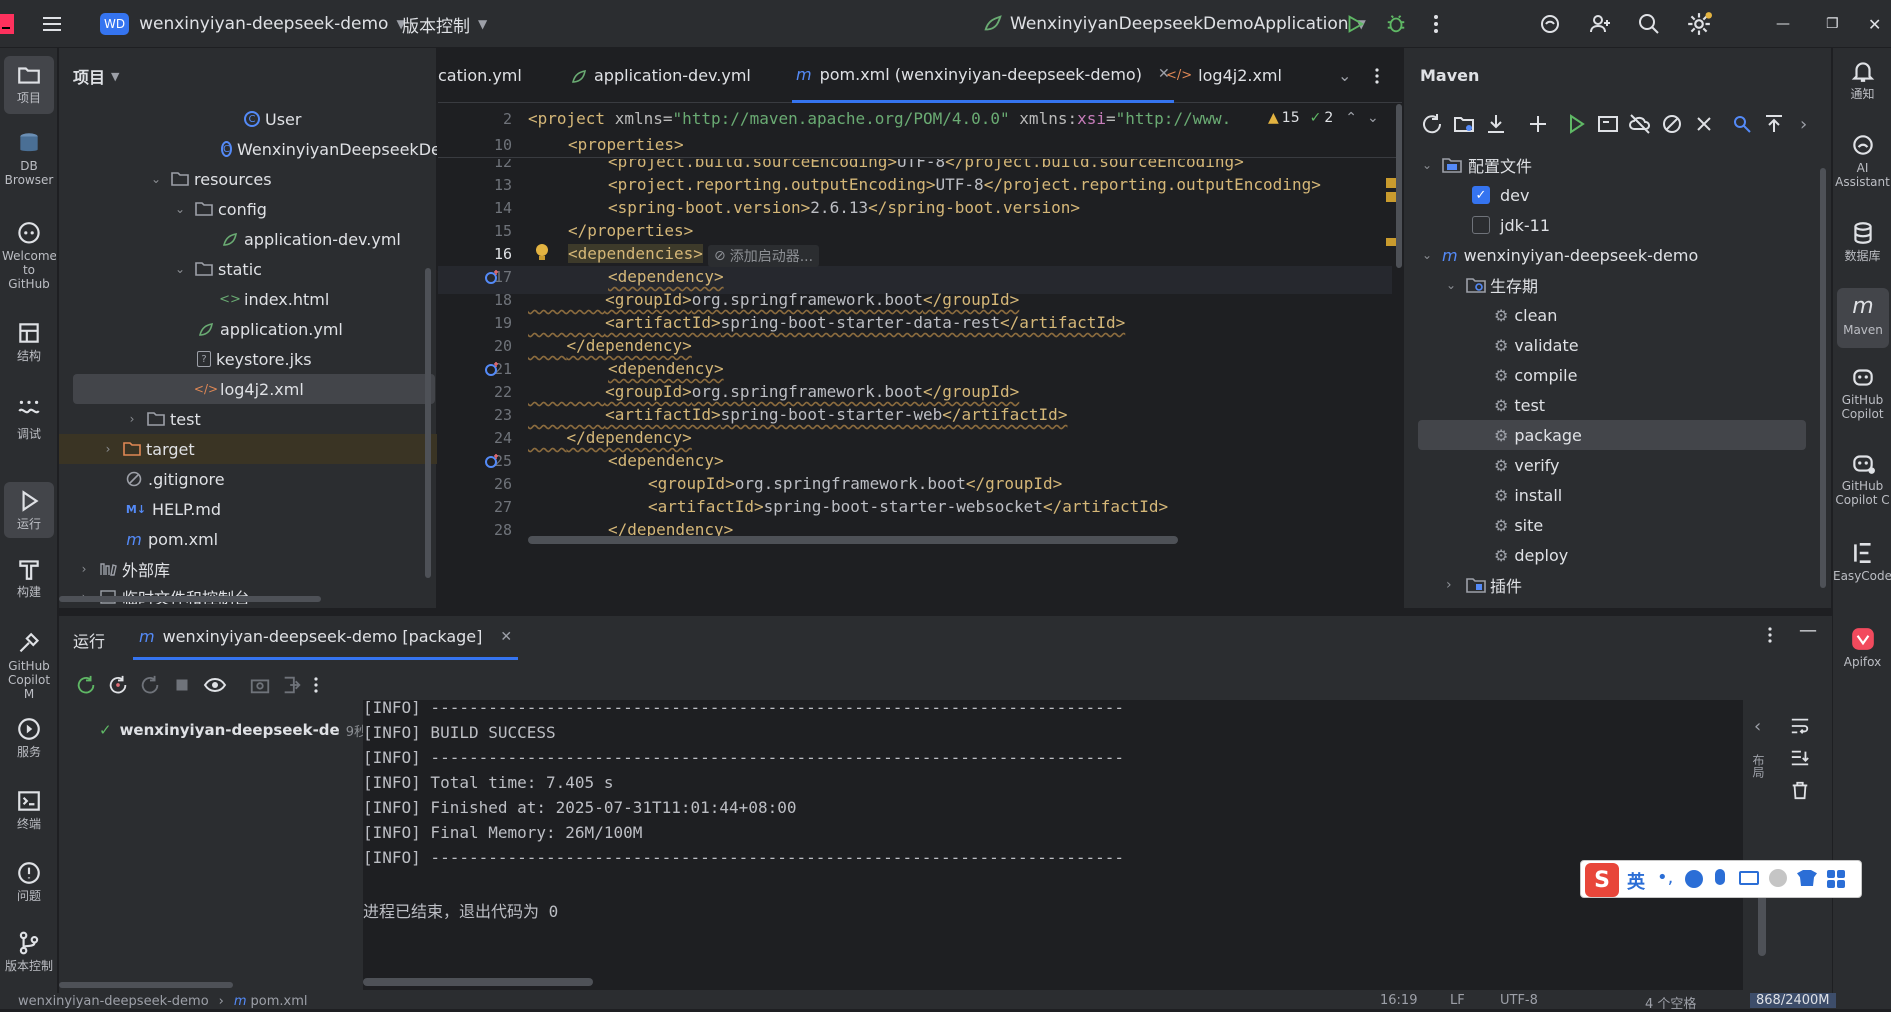 The height and width of the screenshot is (1012, 1891). What do you see at coordinates (1323, 118) in the screenshot?
I see `inspection-widget: ▲ 15 ✓ 2 ⌃ ⌄` at bounding box center [1323, 118].